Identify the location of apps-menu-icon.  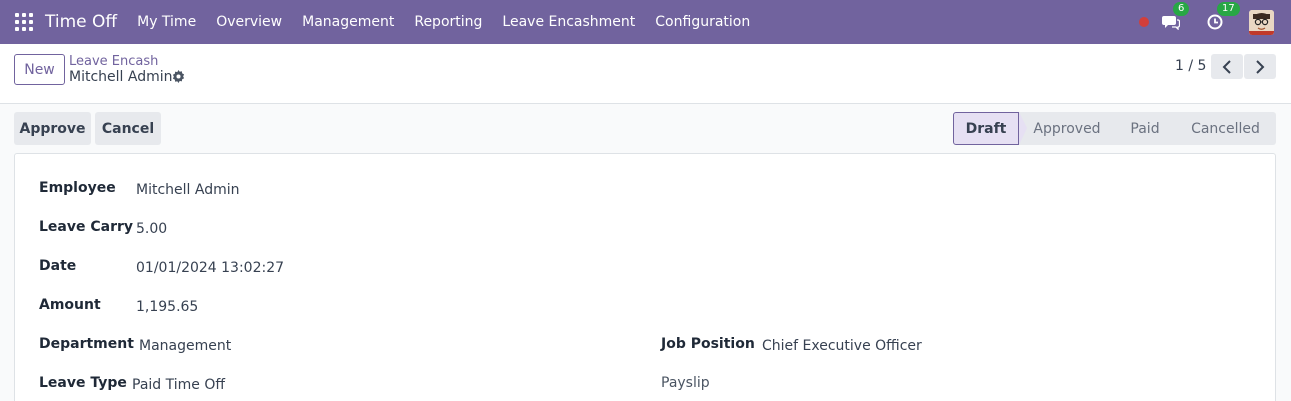
(24, 22).